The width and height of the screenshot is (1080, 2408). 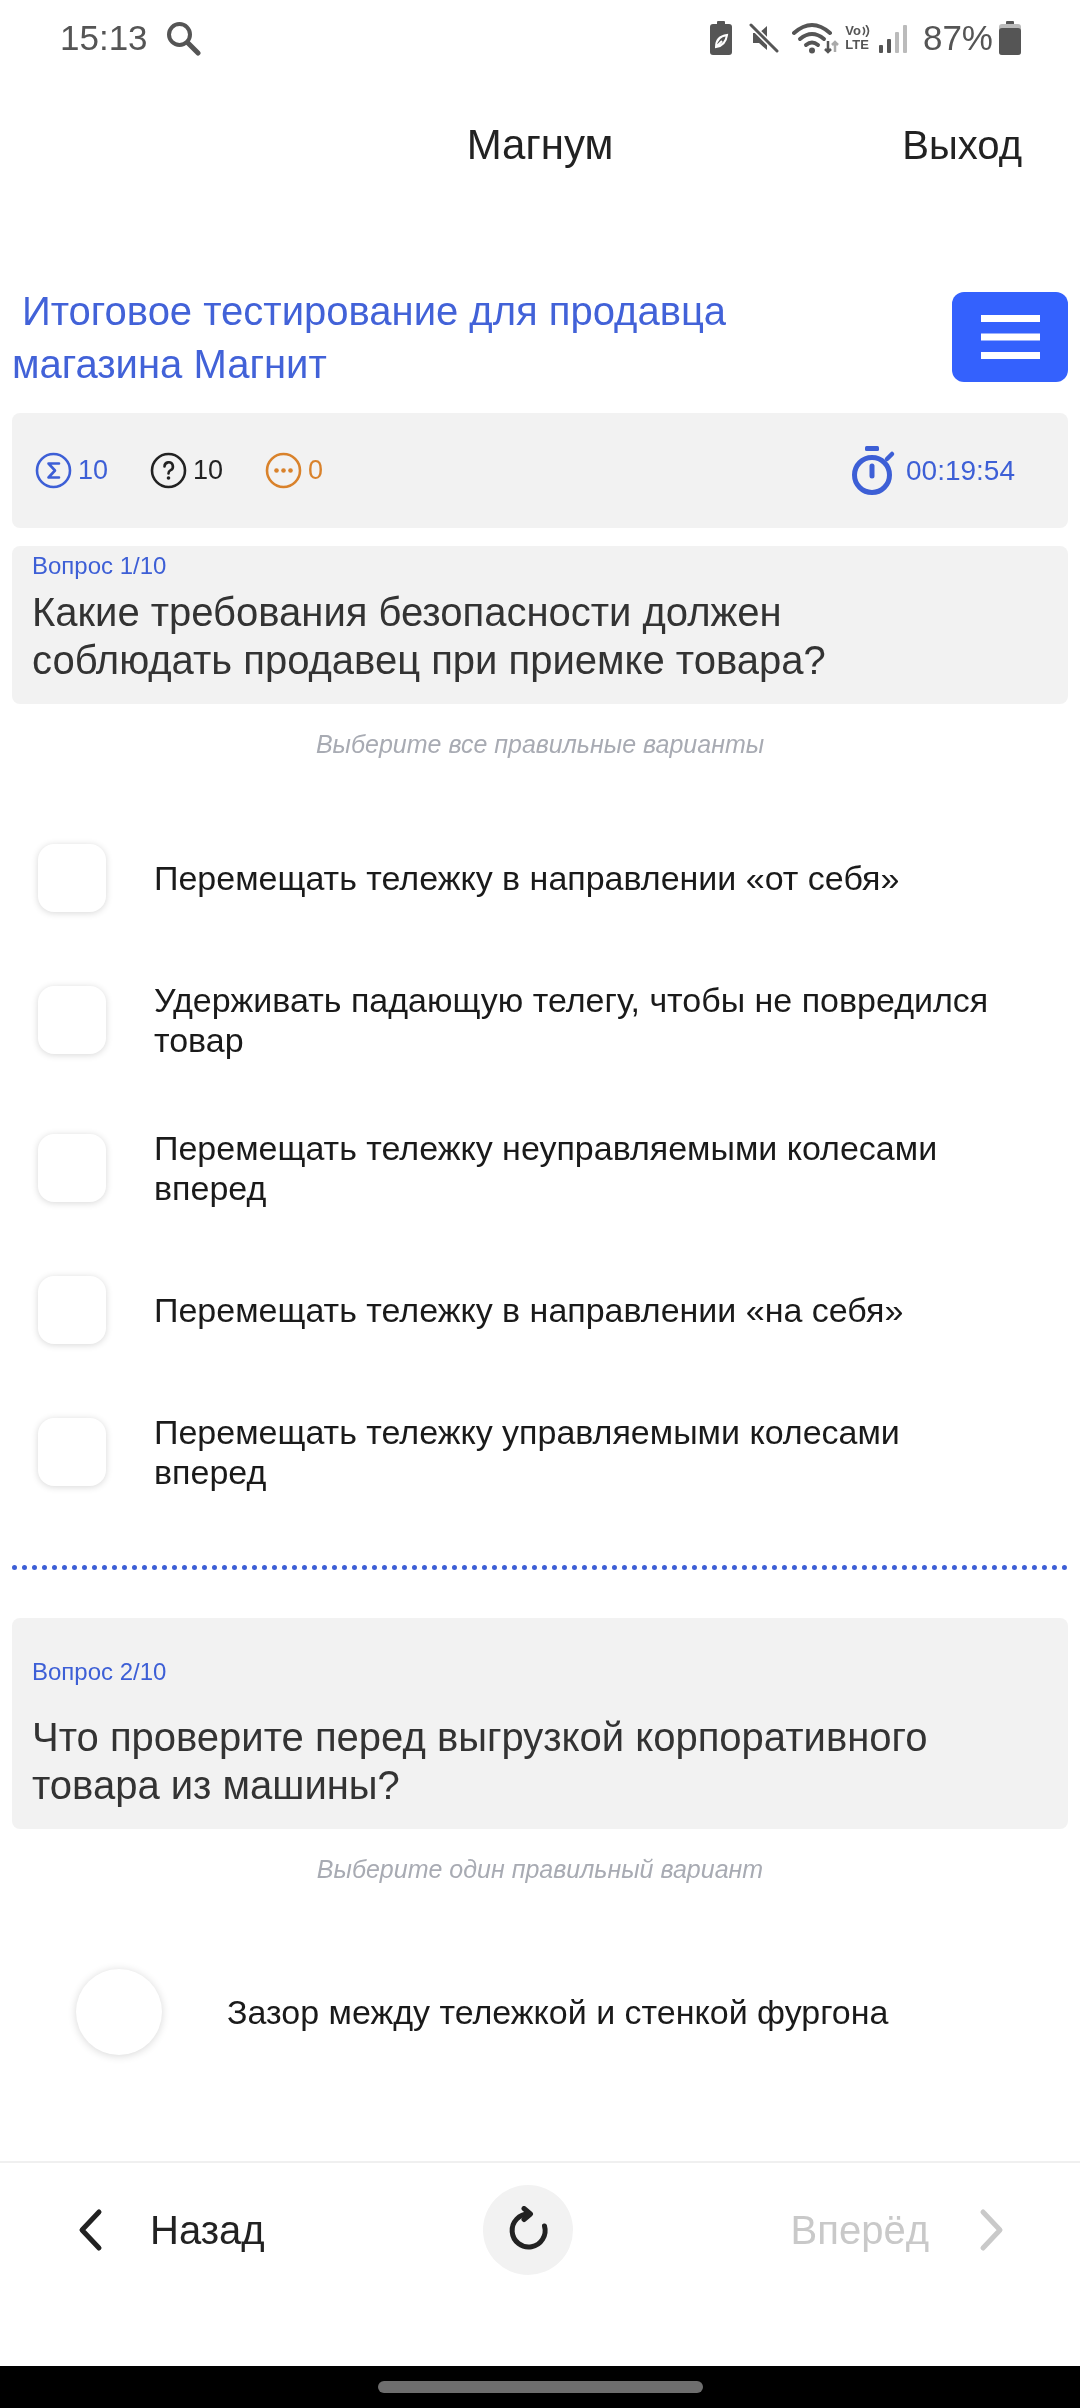 I want to click on answer-option-text: Перемещать тележку в направлении «от себя», so click(x=527, y=878).